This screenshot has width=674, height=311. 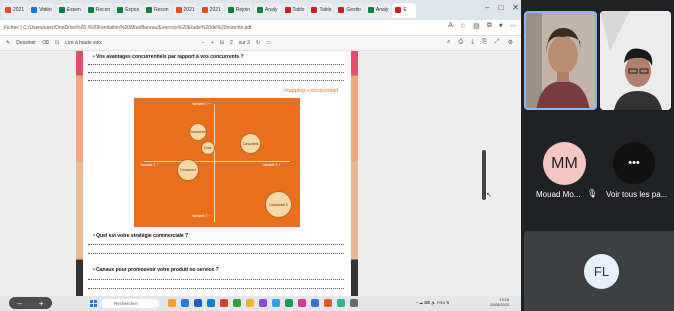 What do you see at coordinates (258, 43) in the screenshot?
I see `rotate-icon: ↻` at bounding box center [258, 43].